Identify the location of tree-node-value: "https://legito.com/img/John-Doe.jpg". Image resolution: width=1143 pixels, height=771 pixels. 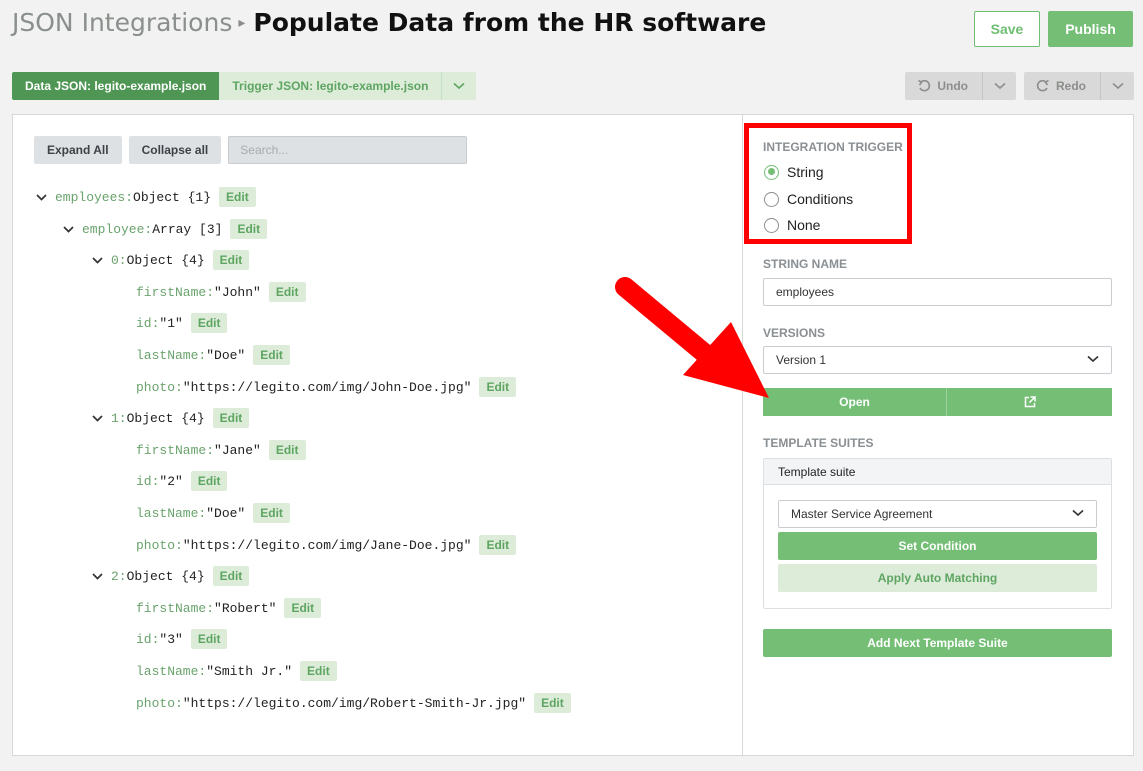
(327, 387).